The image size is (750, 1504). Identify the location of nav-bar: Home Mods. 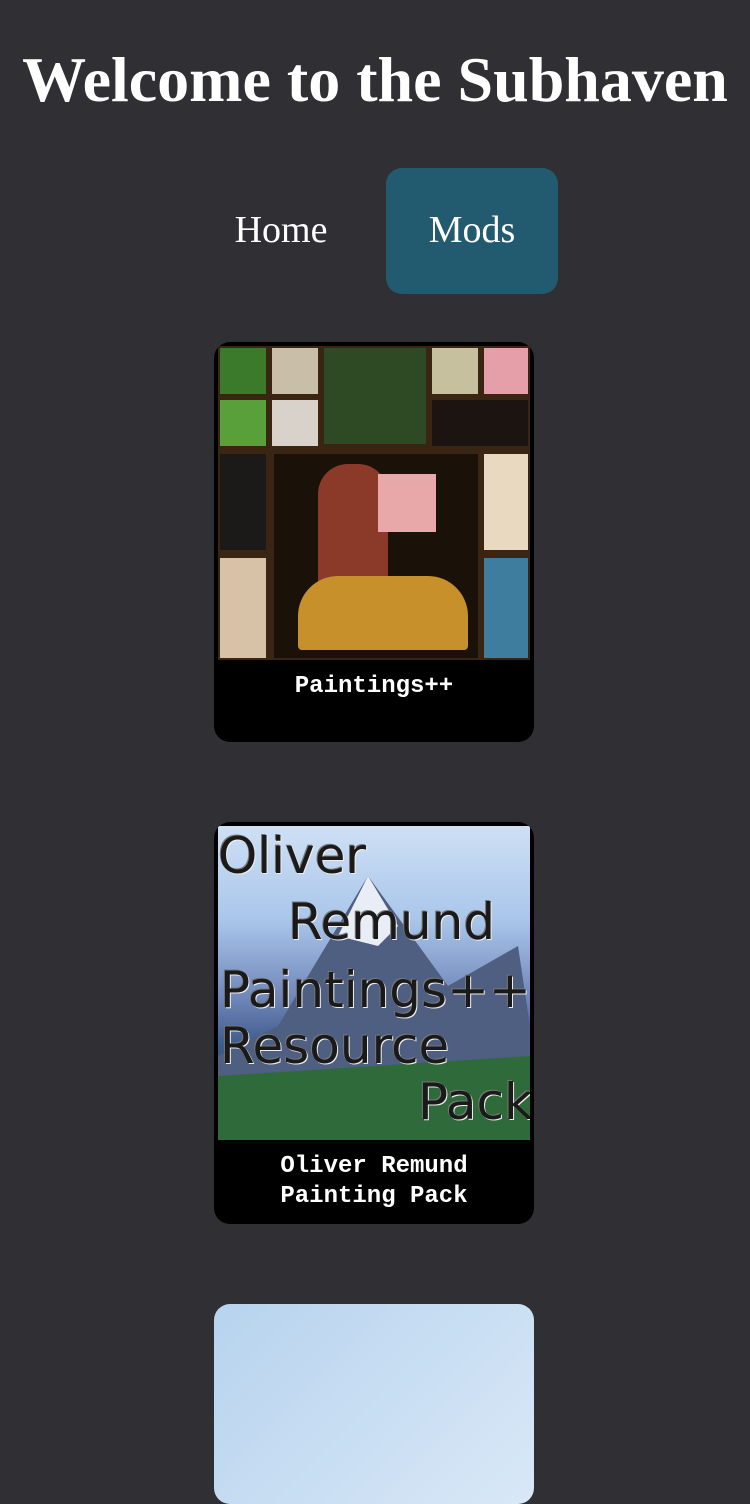
(375, 231).